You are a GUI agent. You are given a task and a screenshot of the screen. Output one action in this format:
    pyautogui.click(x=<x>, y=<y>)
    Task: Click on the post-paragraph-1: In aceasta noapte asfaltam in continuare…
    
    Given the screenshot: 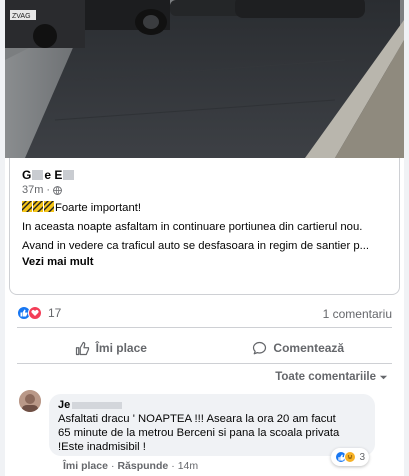 What is the action you would take?
    pyautogui.click(x=192, y=227)
    